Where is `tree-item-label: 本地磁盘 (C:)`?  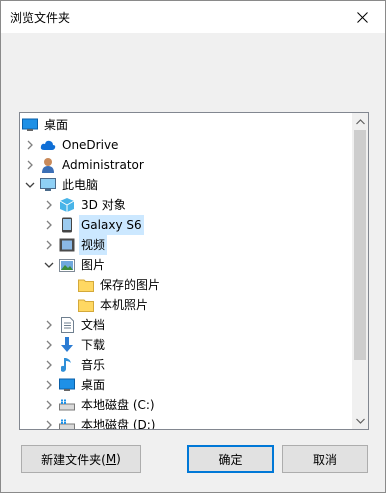
tree-item-label: 本地磁盘 (C:) is located at coordinates (118, 405).